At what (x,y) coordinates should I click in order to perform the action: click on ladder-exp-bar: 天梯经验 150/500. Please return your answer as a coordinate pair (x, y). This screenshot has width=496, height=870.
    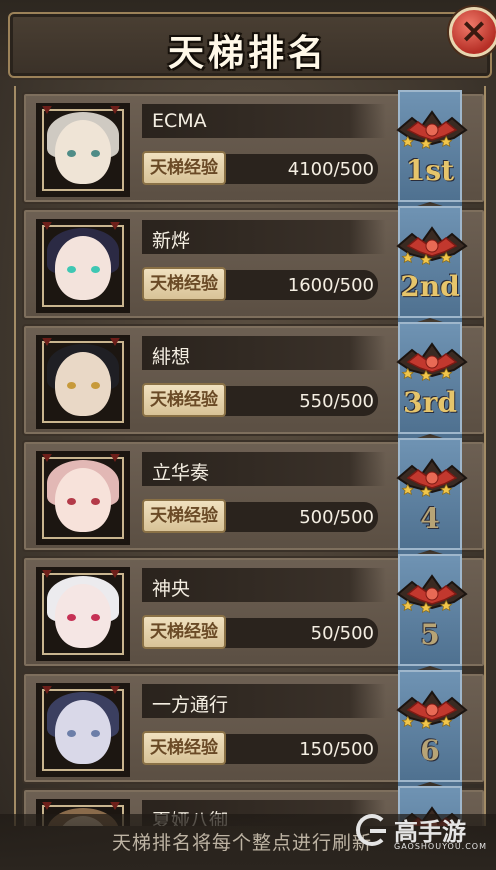
    Looking at the image, I should click on (260, 748).